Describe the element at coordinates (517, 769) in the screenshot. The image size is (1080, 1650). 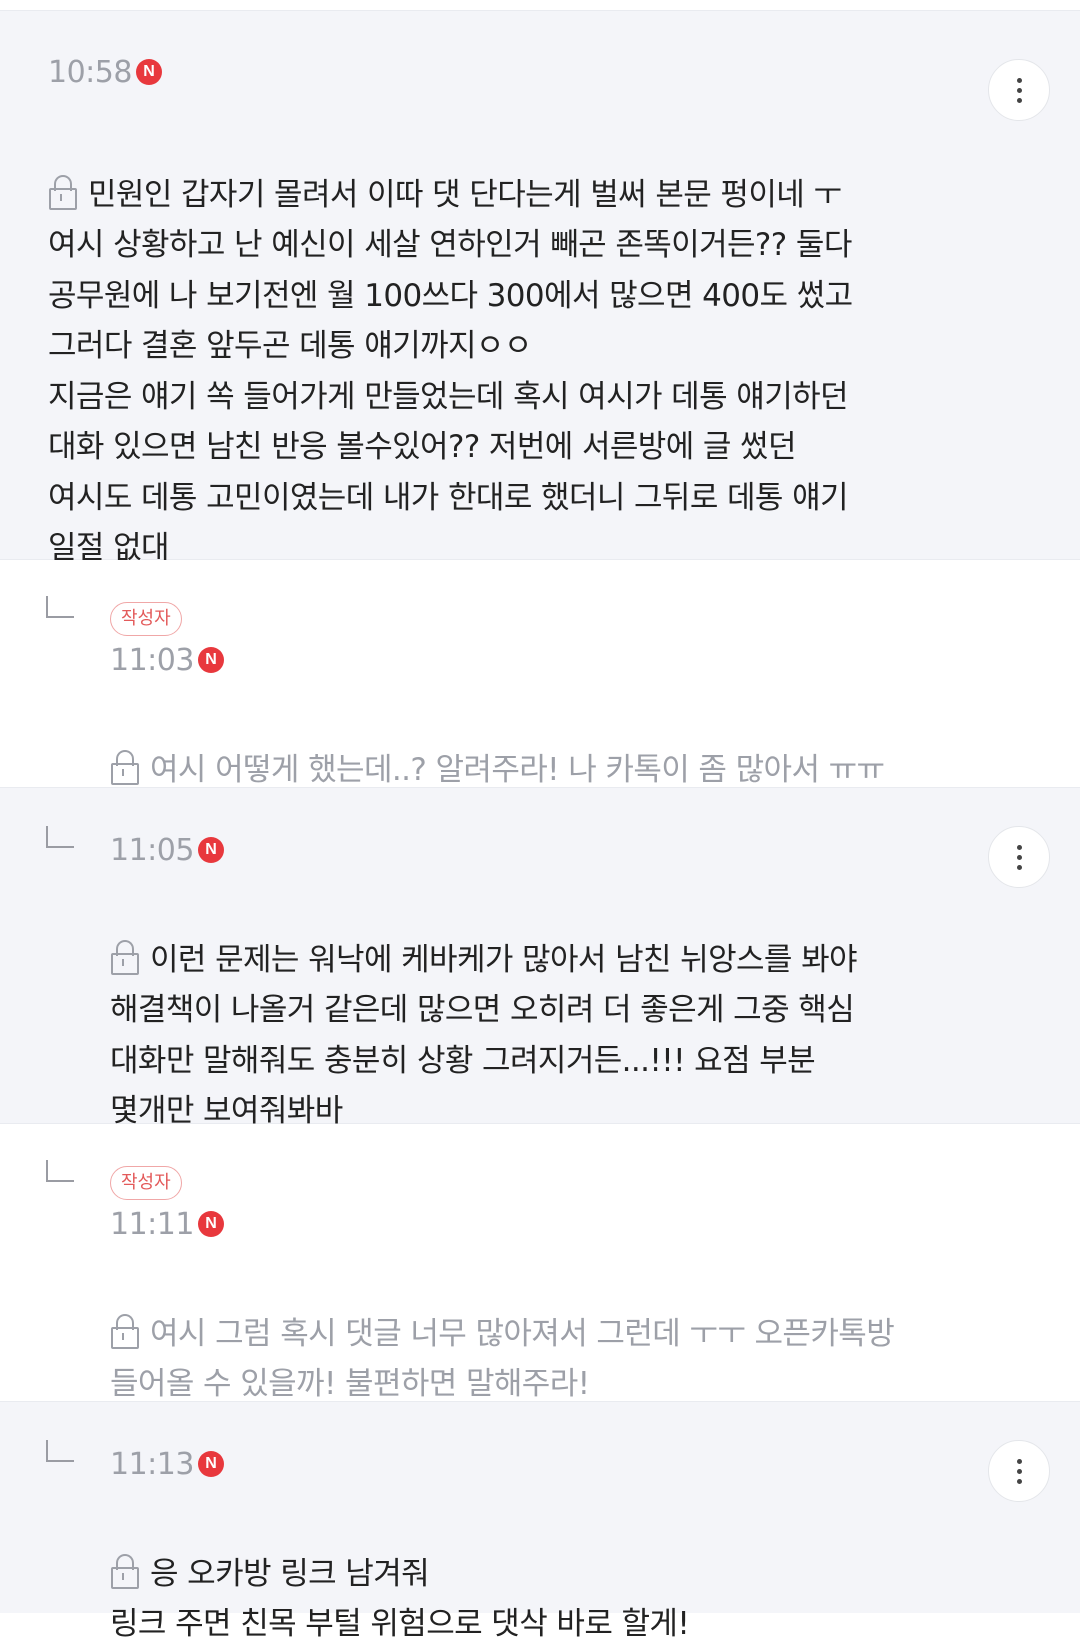
I see `comment-text: 여시 어떻게 했는데..? 알려주라! 나 카톡이 좀 많아서 ㅠㅠ` at that location.